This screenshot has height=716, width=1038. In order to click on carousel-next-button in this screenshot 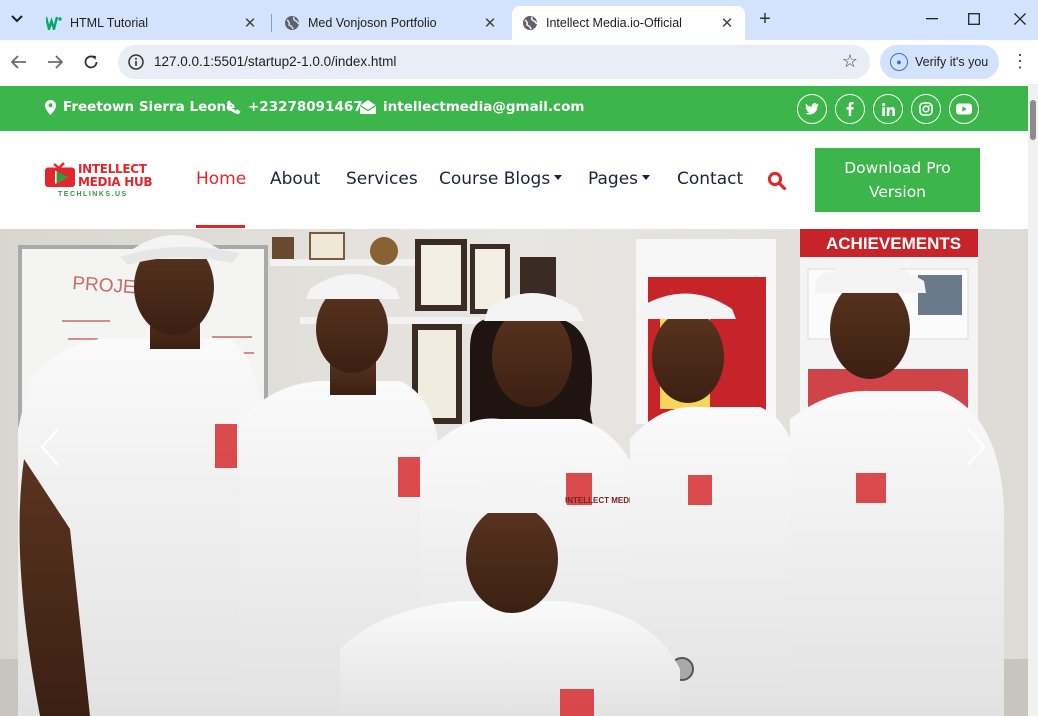, I will do `click(976, 447)`.